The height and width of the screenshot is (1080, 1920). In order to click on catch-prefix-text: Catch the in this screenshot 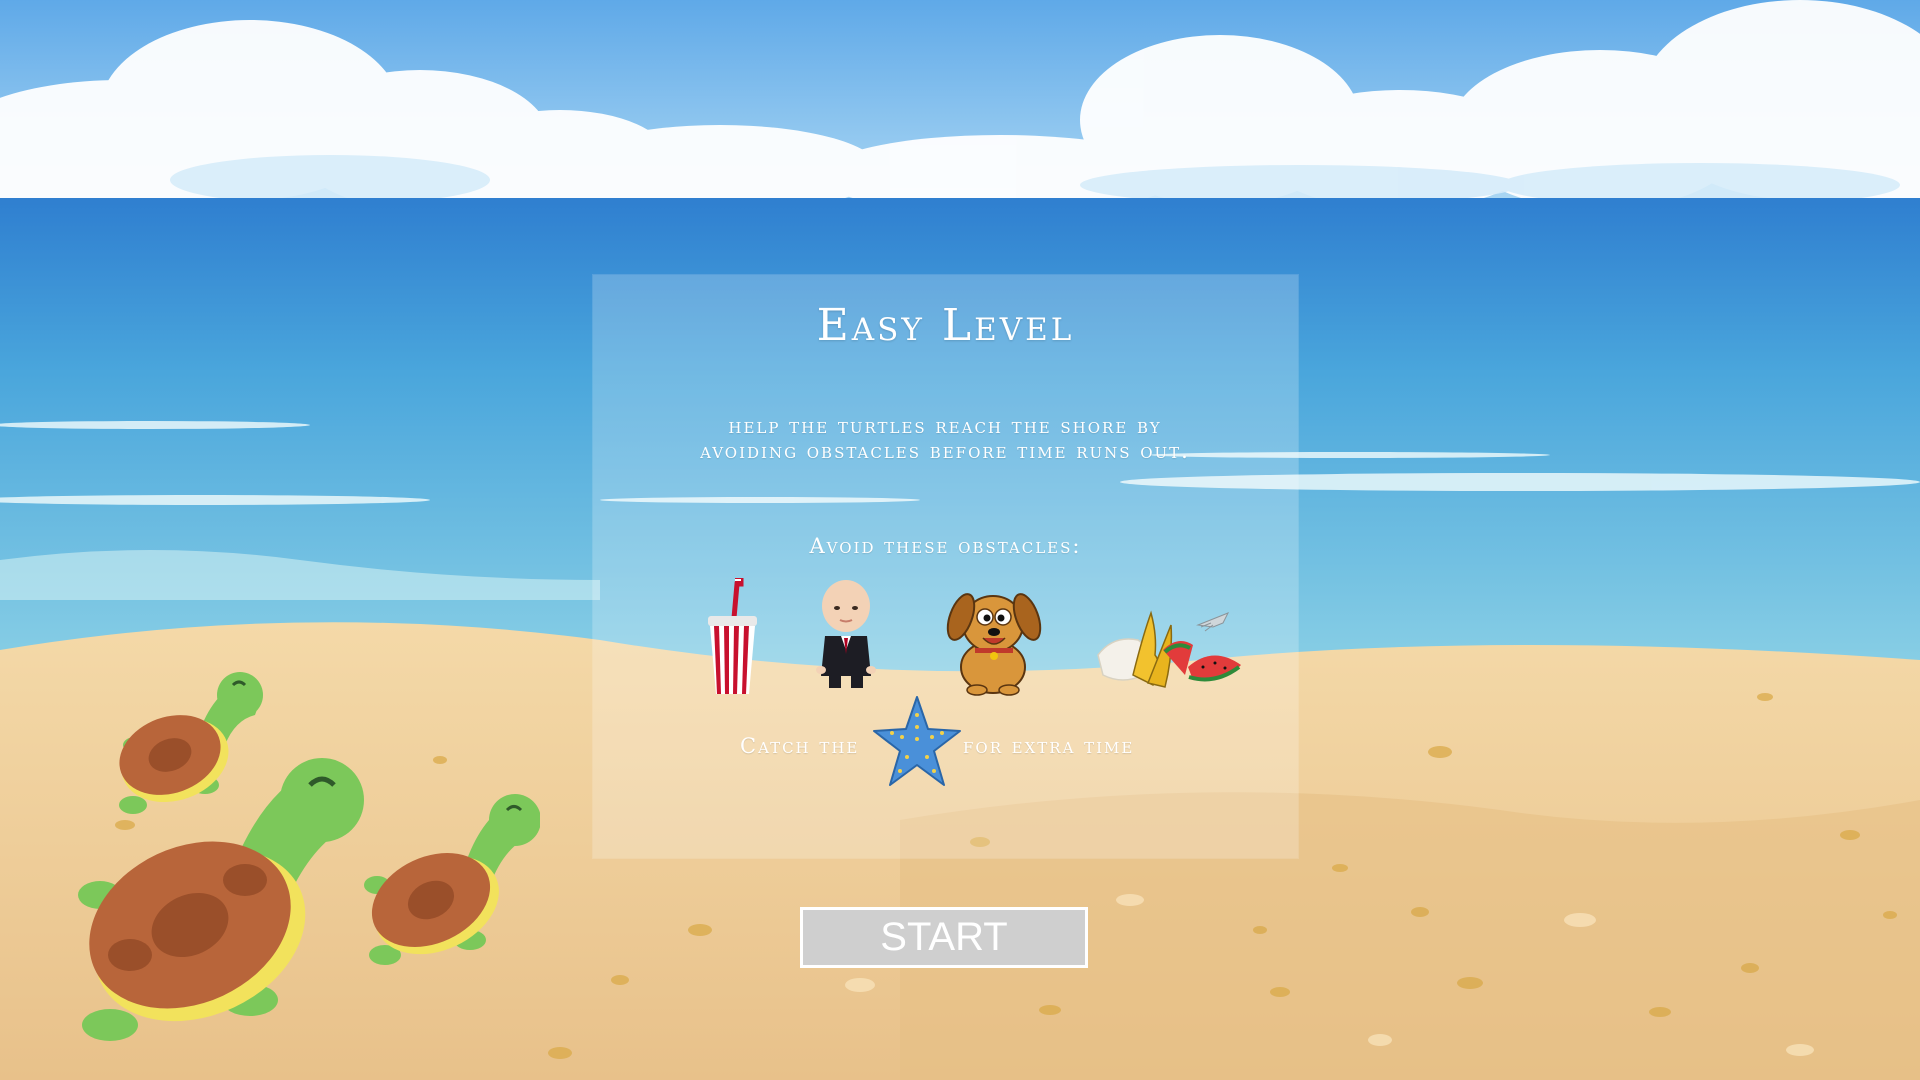, I will do `click(800, 746)`.